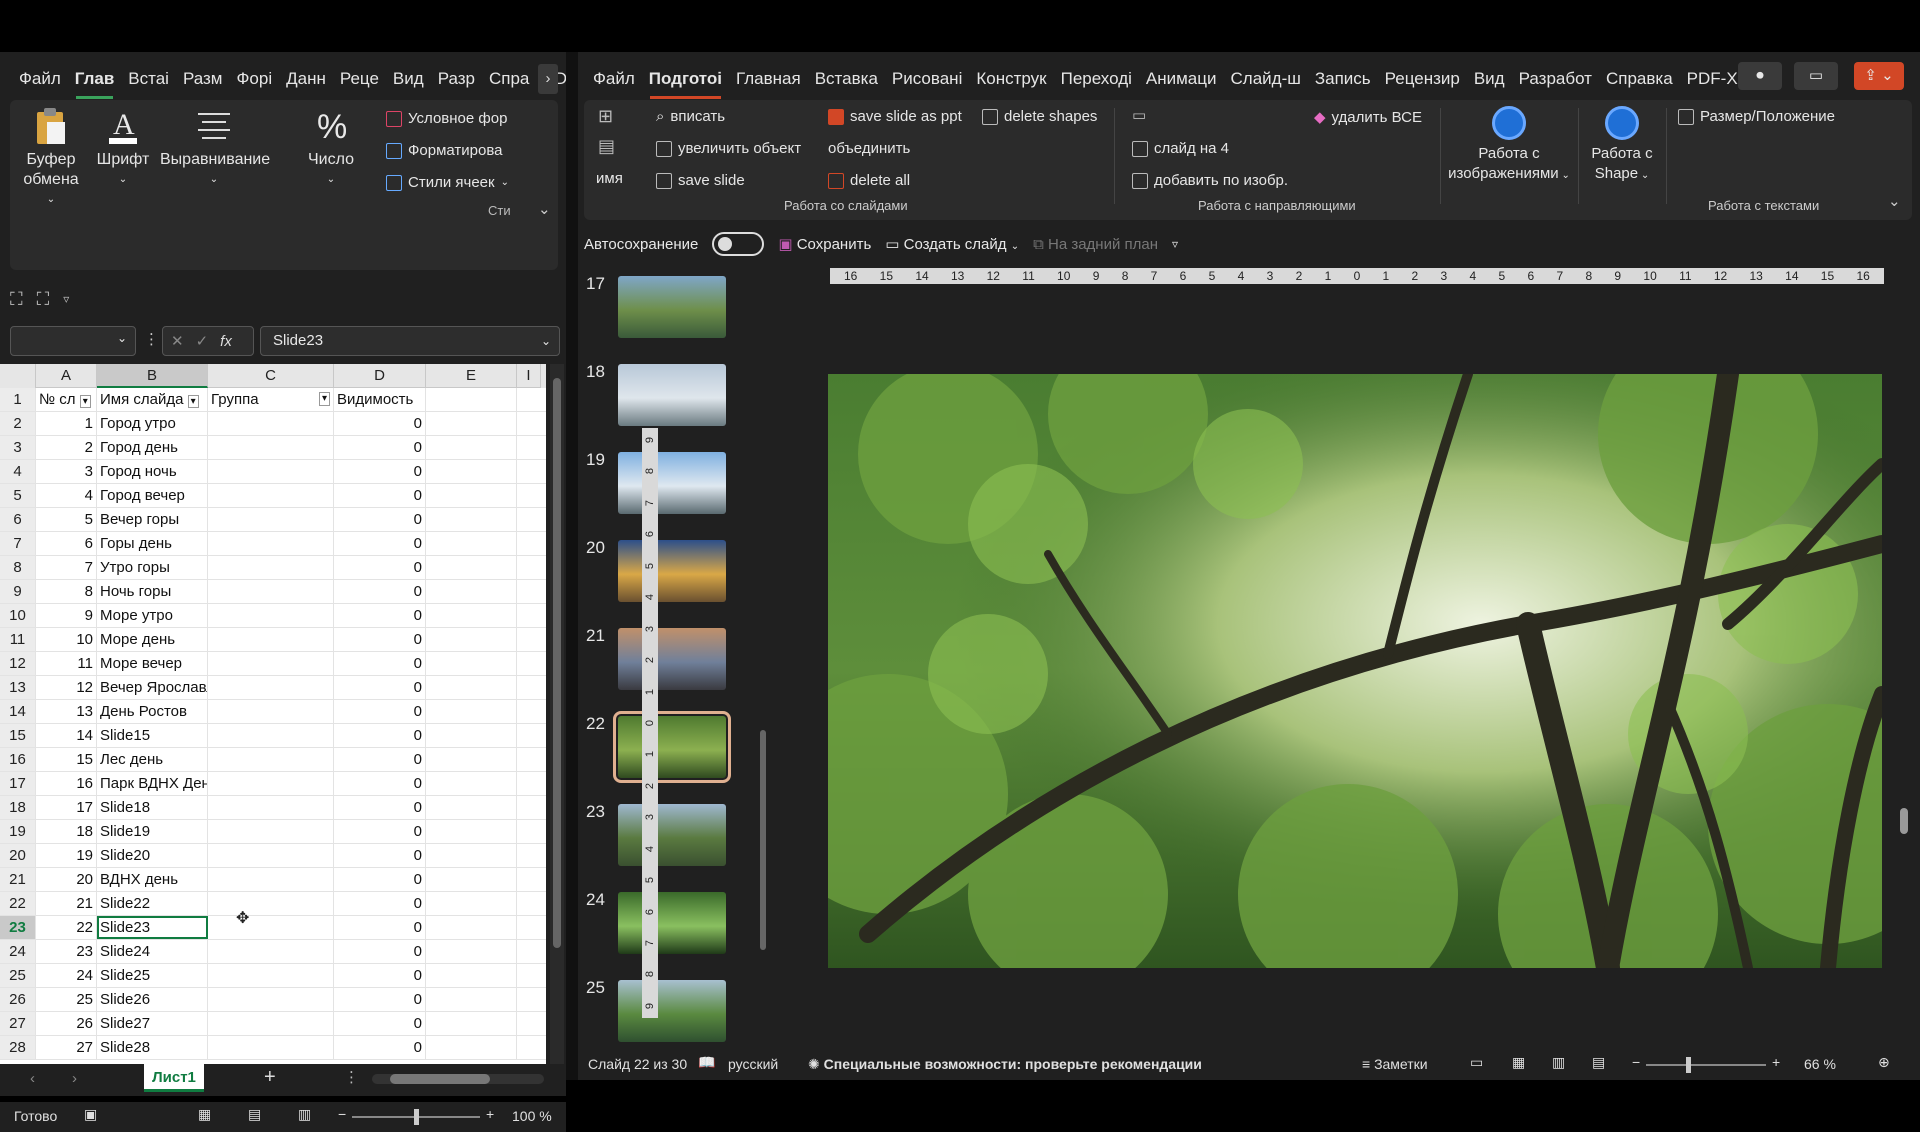  I want to click on more-icon: ⋮, so click(351, 1077).